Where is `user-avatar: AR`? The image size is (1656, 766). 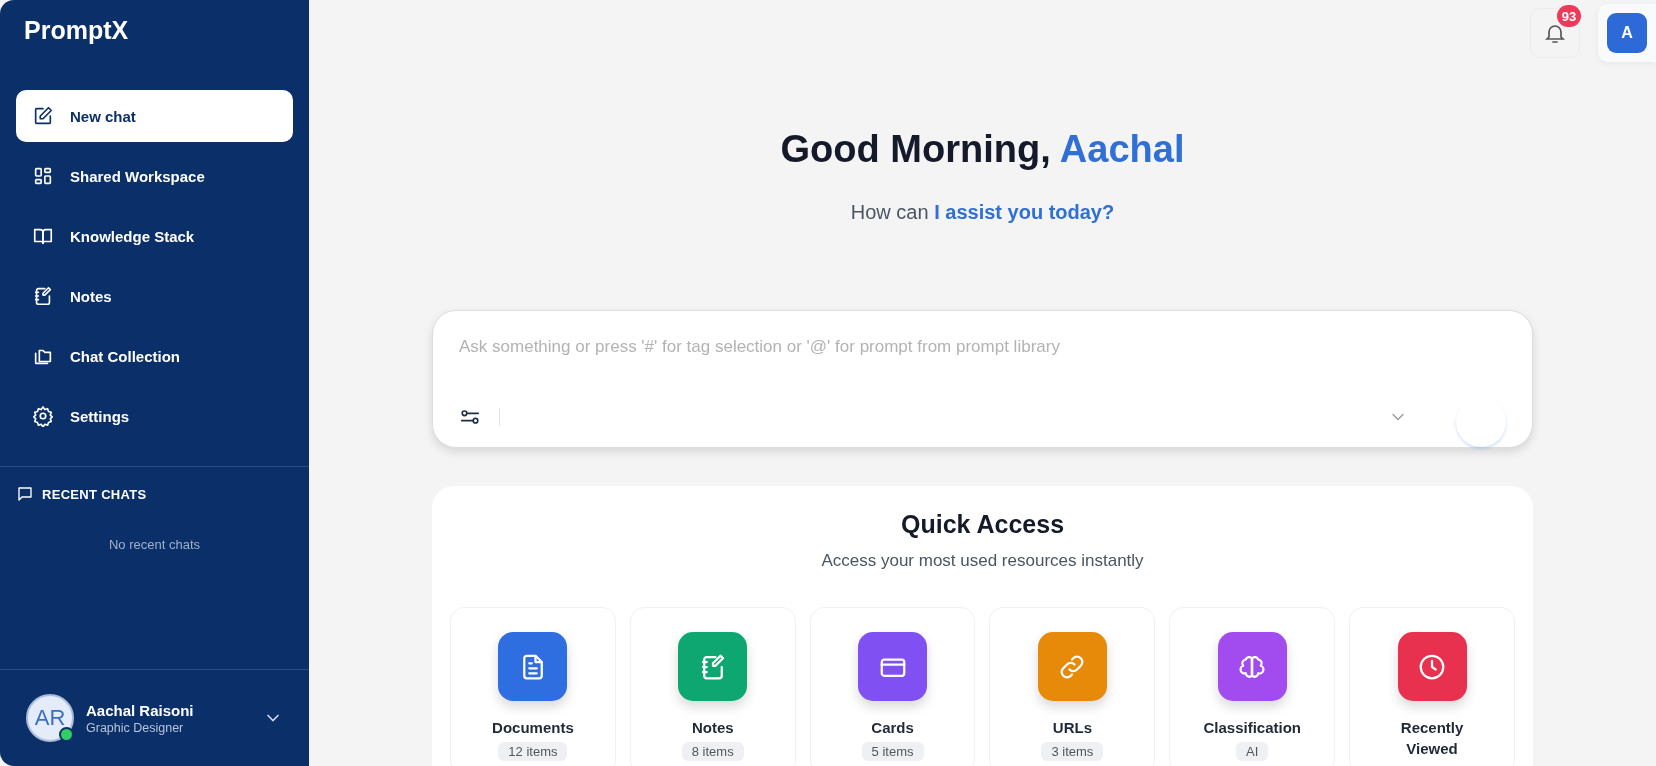 user-avatar: AR is located at coordinates (50, 718).